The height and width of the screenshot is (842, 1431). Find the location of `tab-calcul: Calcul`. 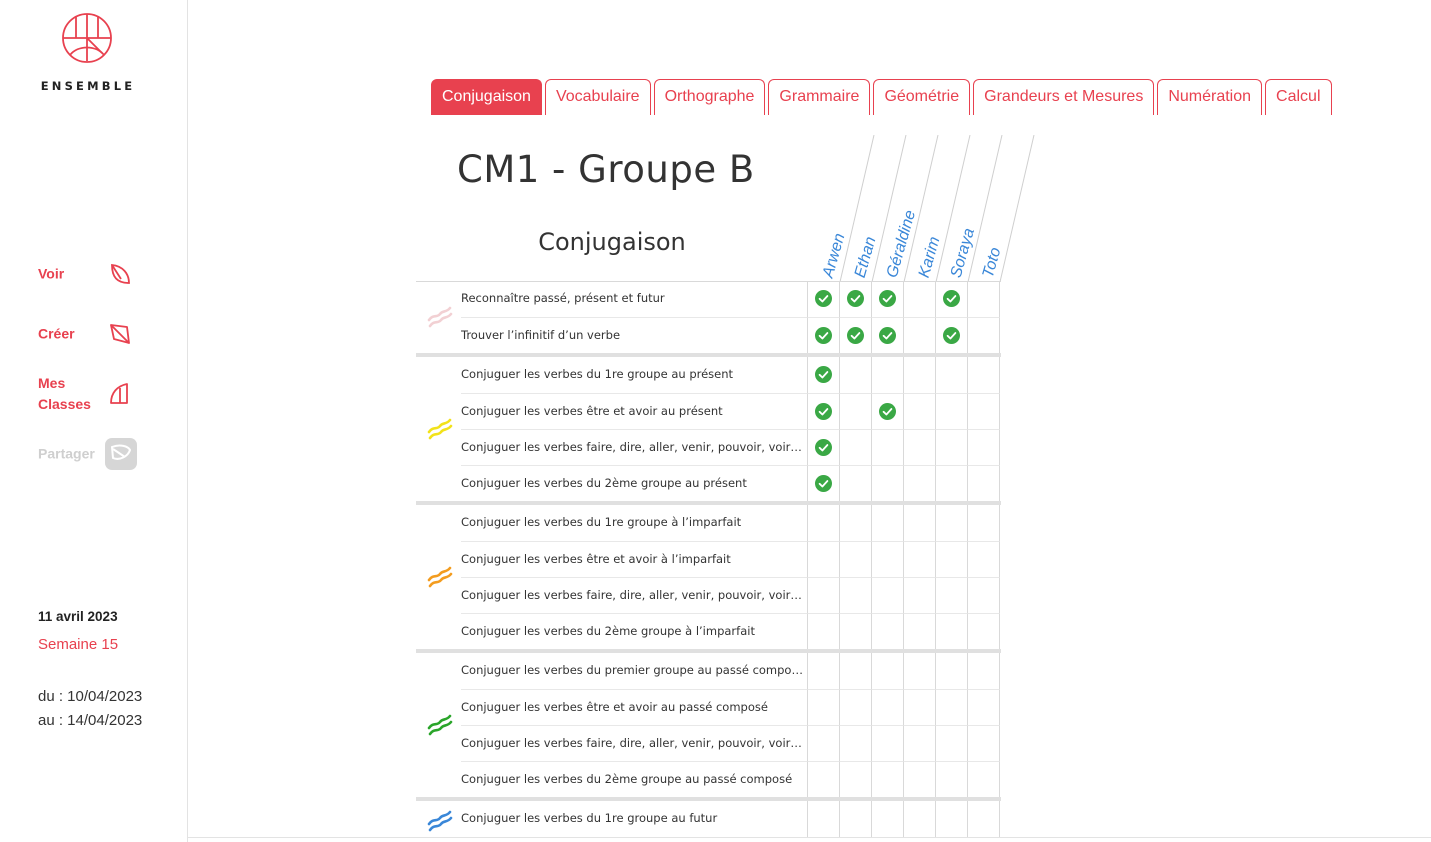

tab-calcul: Calcul is located at coordinates (1298, 97).